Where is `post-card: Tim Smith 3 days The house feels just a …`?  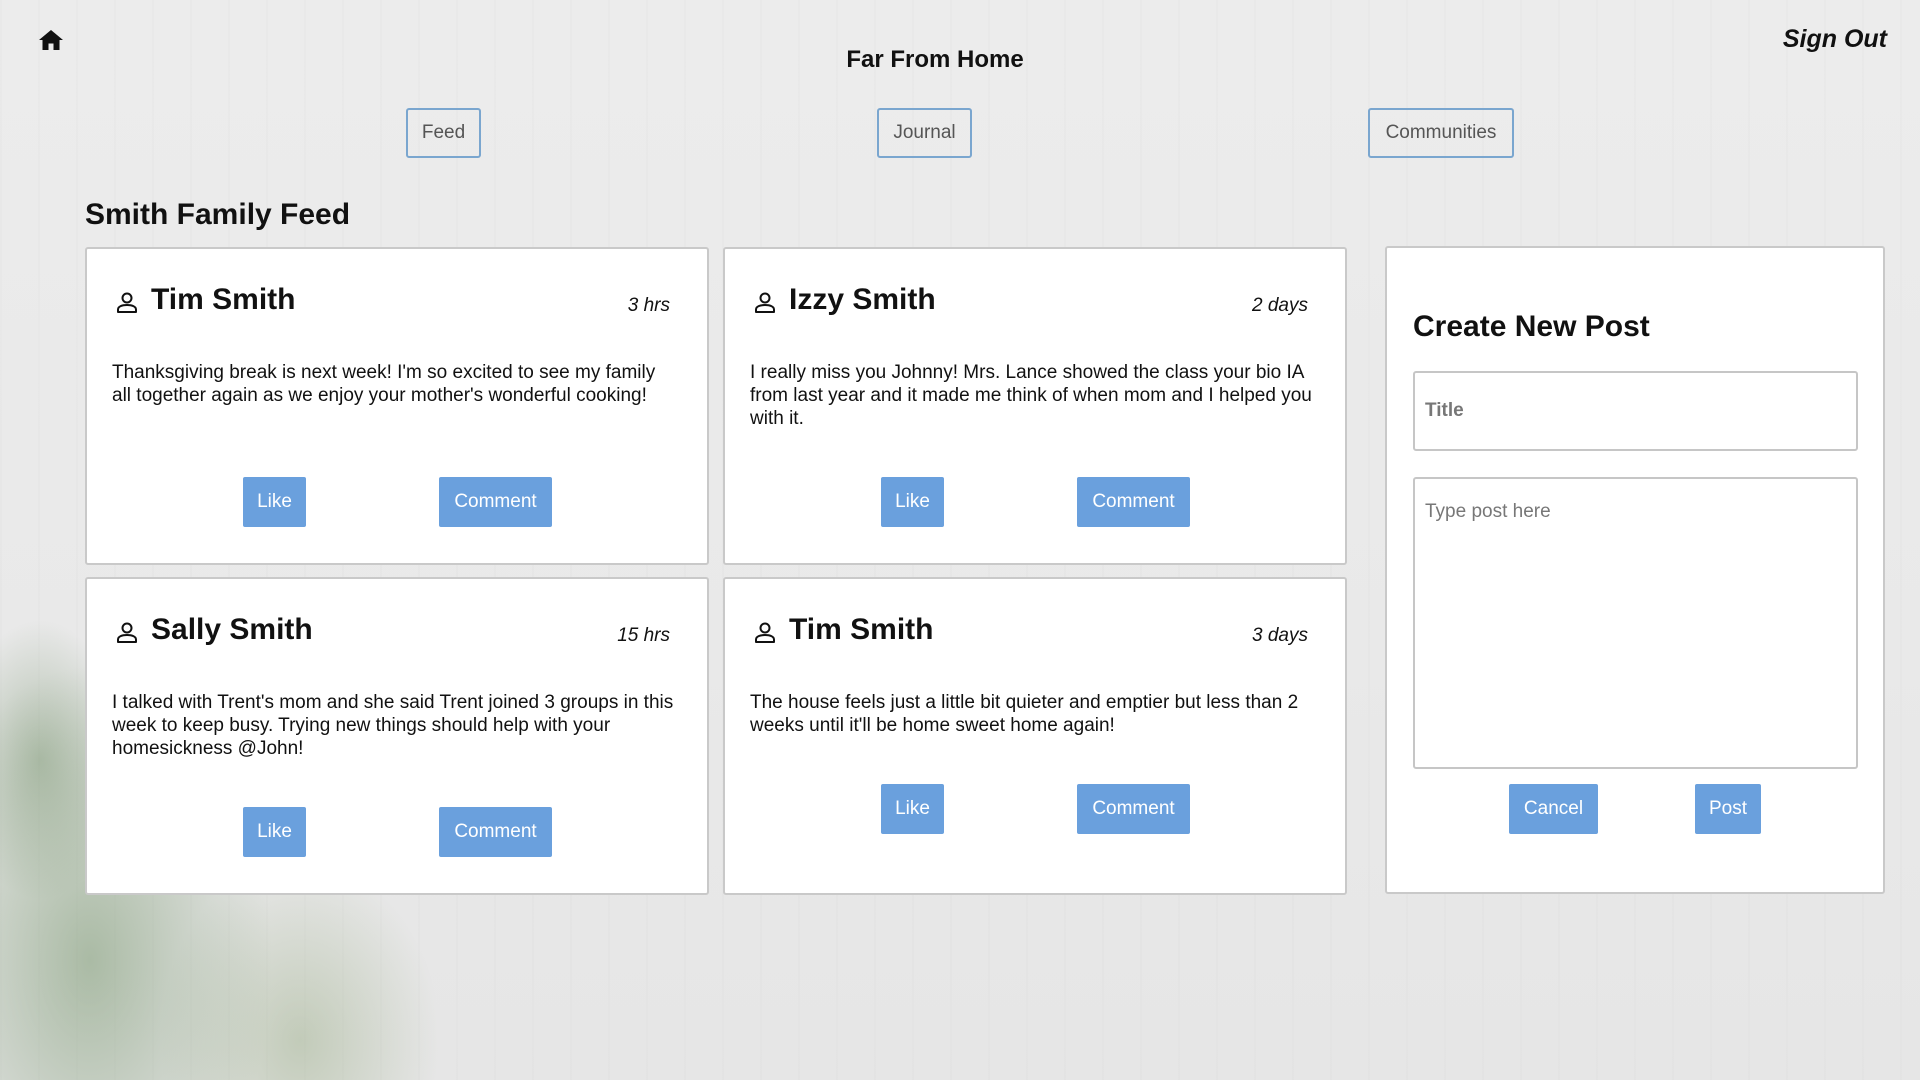 post-card: Tim Smith 3 days The house feels just a … is located at coordinates (1035, 736).